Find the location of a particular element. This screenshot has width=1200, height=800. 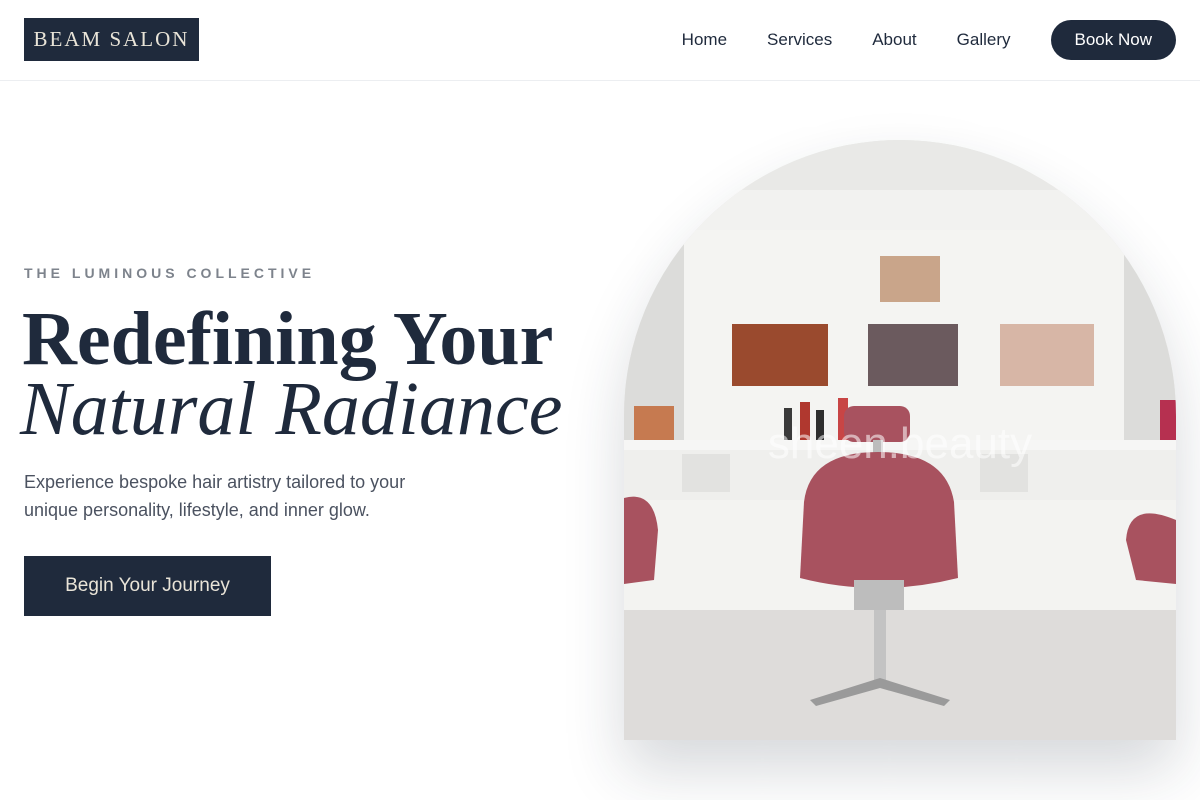

hero-title-line2: Natural Radiance is located at coordinates (291, 409).